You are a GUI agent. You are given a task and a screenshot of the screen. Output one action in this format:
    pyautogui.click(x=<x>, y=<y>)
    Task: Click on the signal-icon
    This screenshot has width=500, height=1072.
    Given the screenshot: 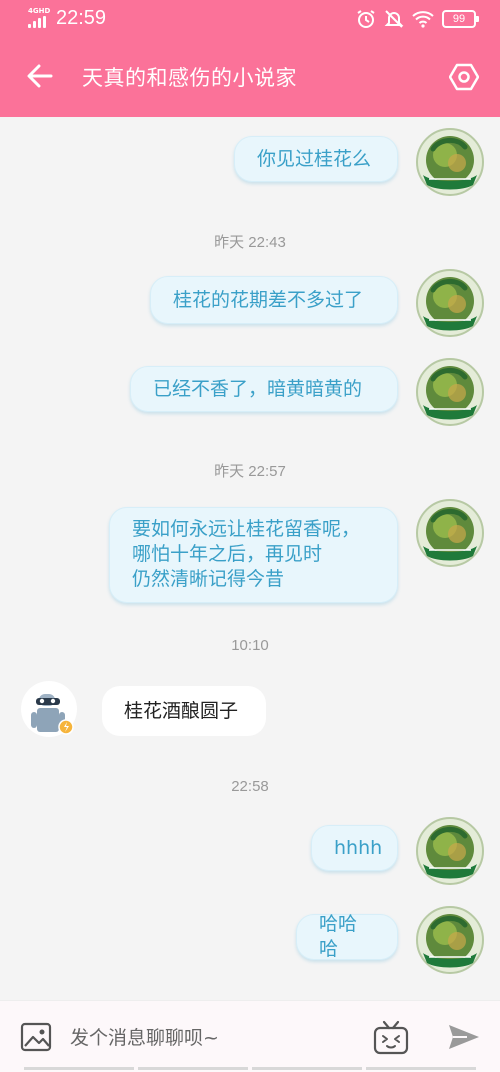 What is the action you would take?
    pyautogui.click(x=38, y=22)
    